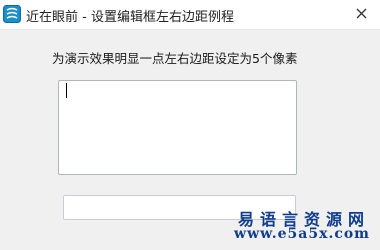 This screenshot has height=250, width=380. Describe the element at coordinates (130, 17) in the screenshot. I see `window-title: 近在眼前 - 设置编辑框左右边距例程` at that location.